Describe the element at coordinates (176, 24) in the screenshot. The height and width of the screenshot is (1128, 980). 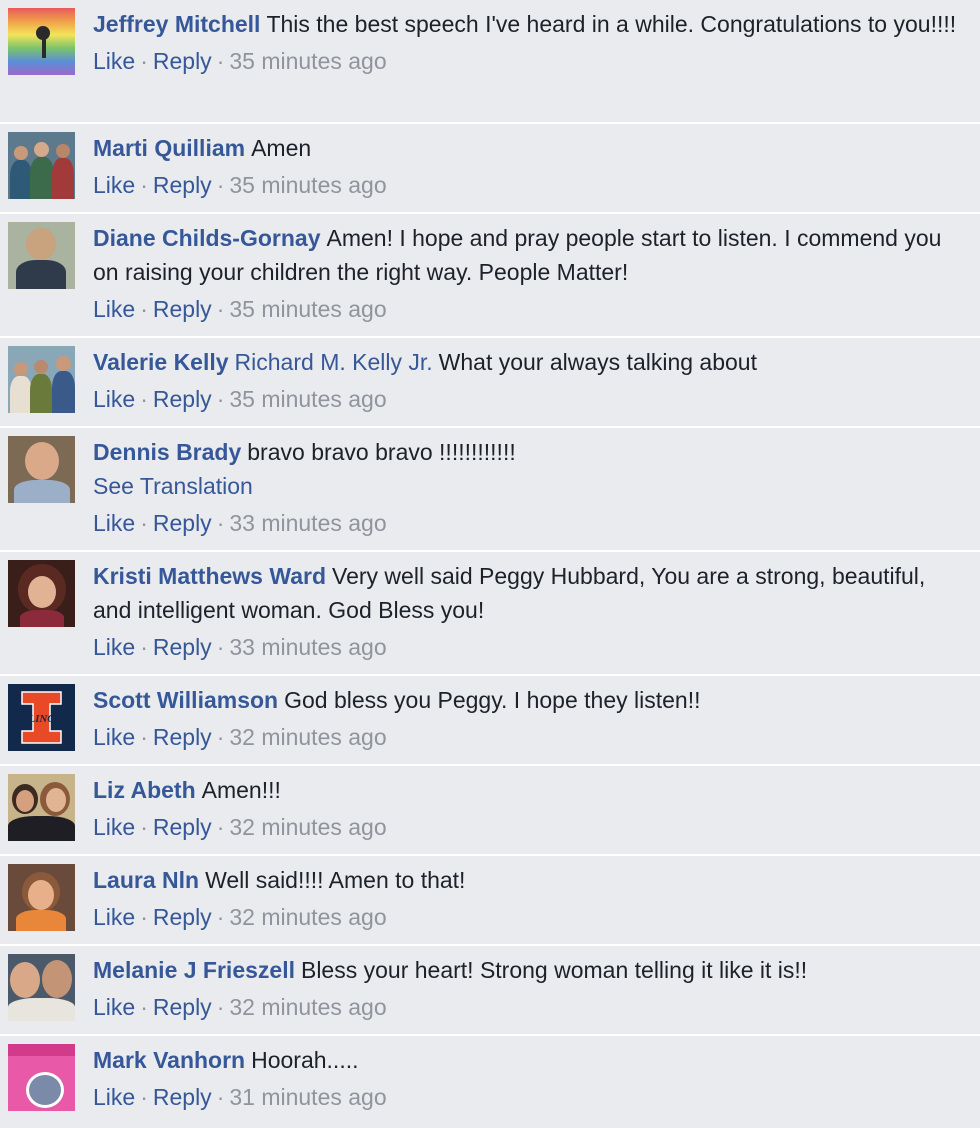
I see `comment-author: Jeffrey Mitchell` at that location.